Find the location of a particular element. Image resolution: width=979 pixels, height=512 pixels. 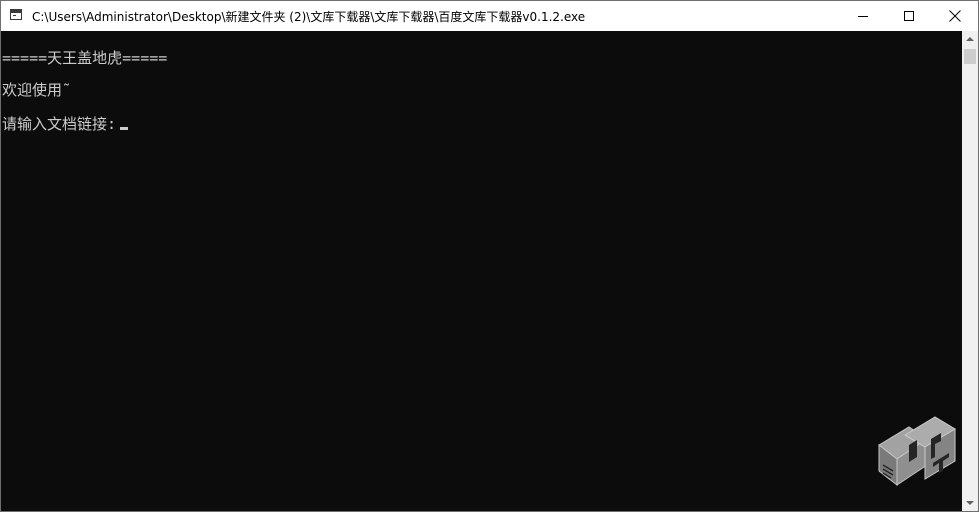

maximize-button is located at coordinates (909, 16).